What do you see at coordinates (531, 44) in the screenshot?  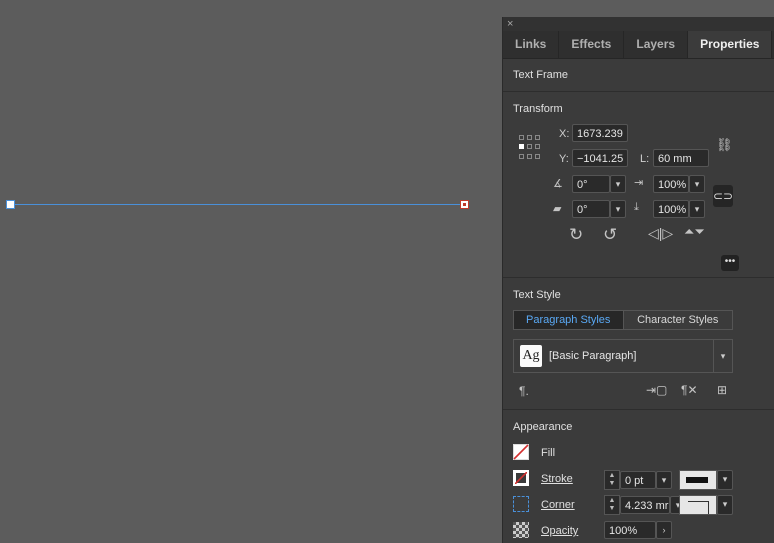 I see `tab-links: Links` at bounding box center [531, 44].